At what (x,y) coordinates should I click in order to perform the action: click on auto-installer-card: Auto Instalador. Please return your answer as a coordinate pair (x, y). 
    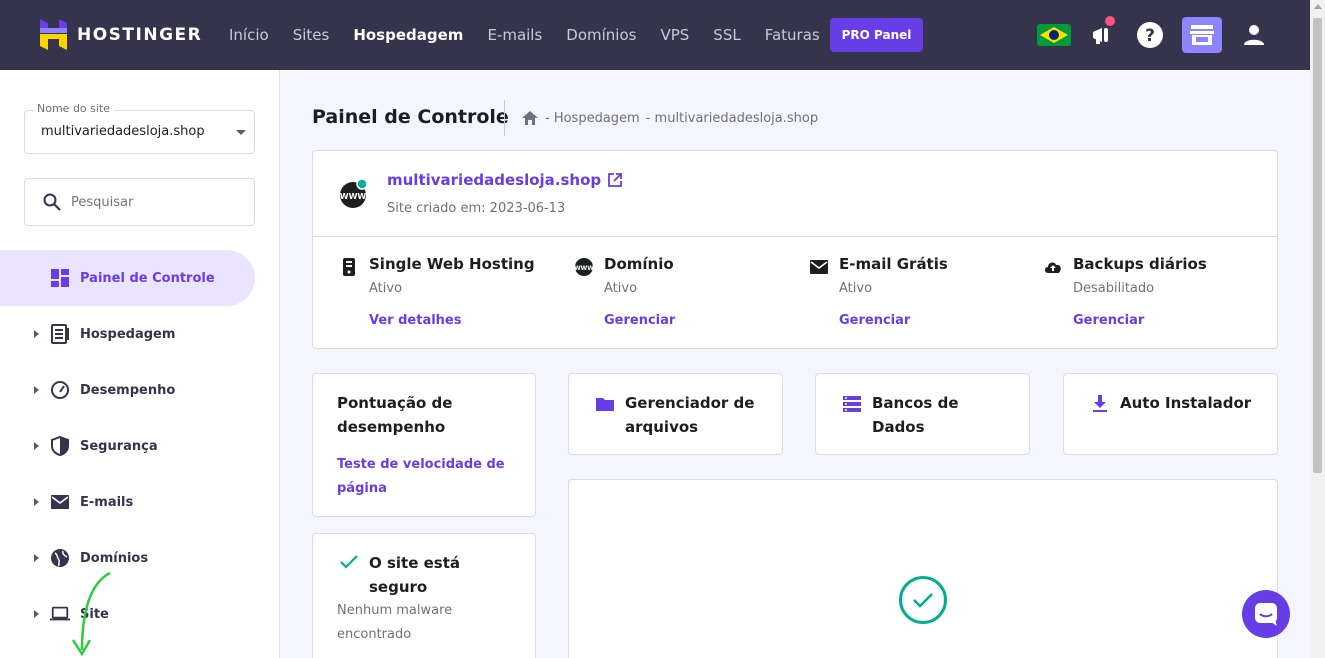
    Looking at the image, I should click on (1170, 414).